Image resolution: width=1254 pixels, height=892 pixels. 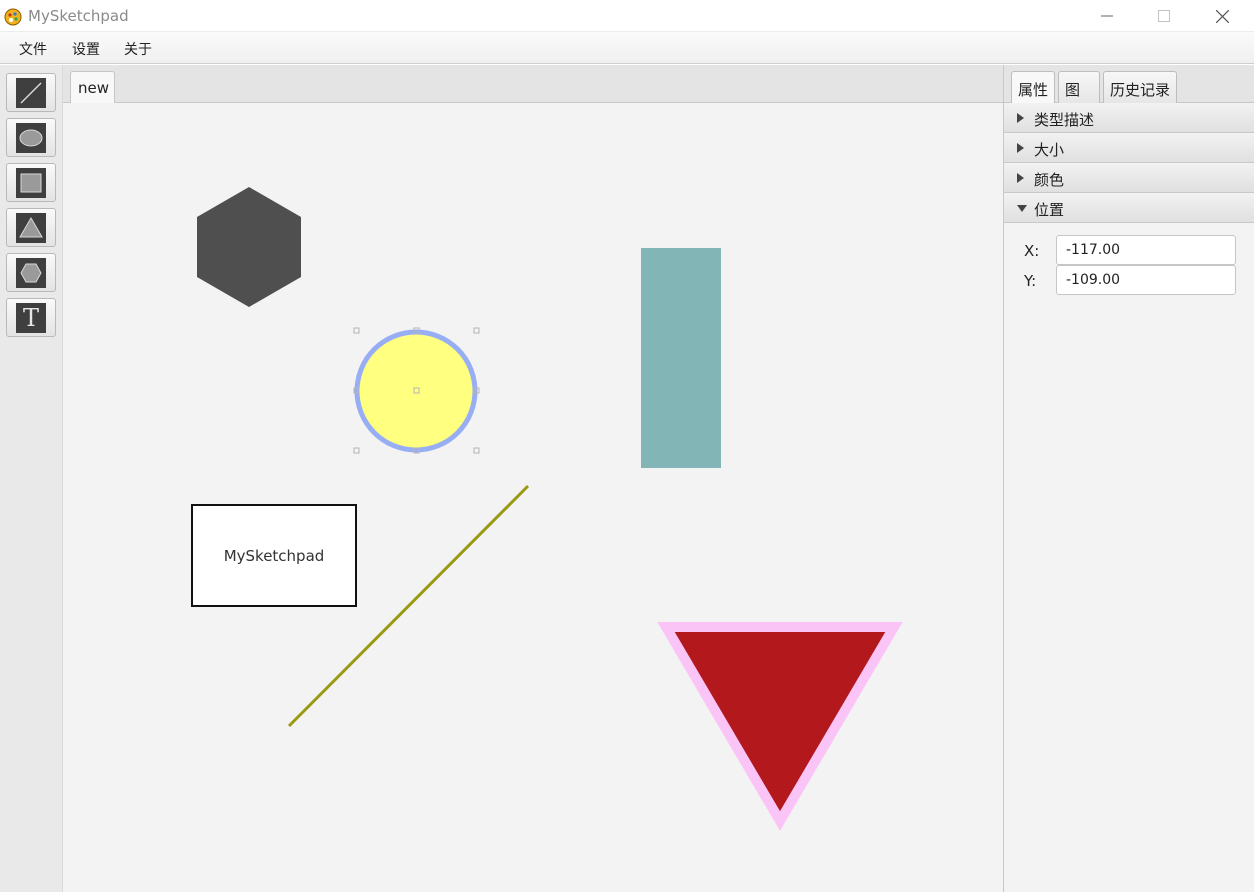 I want to click on maximize-button, so click(x=1164, y=16).